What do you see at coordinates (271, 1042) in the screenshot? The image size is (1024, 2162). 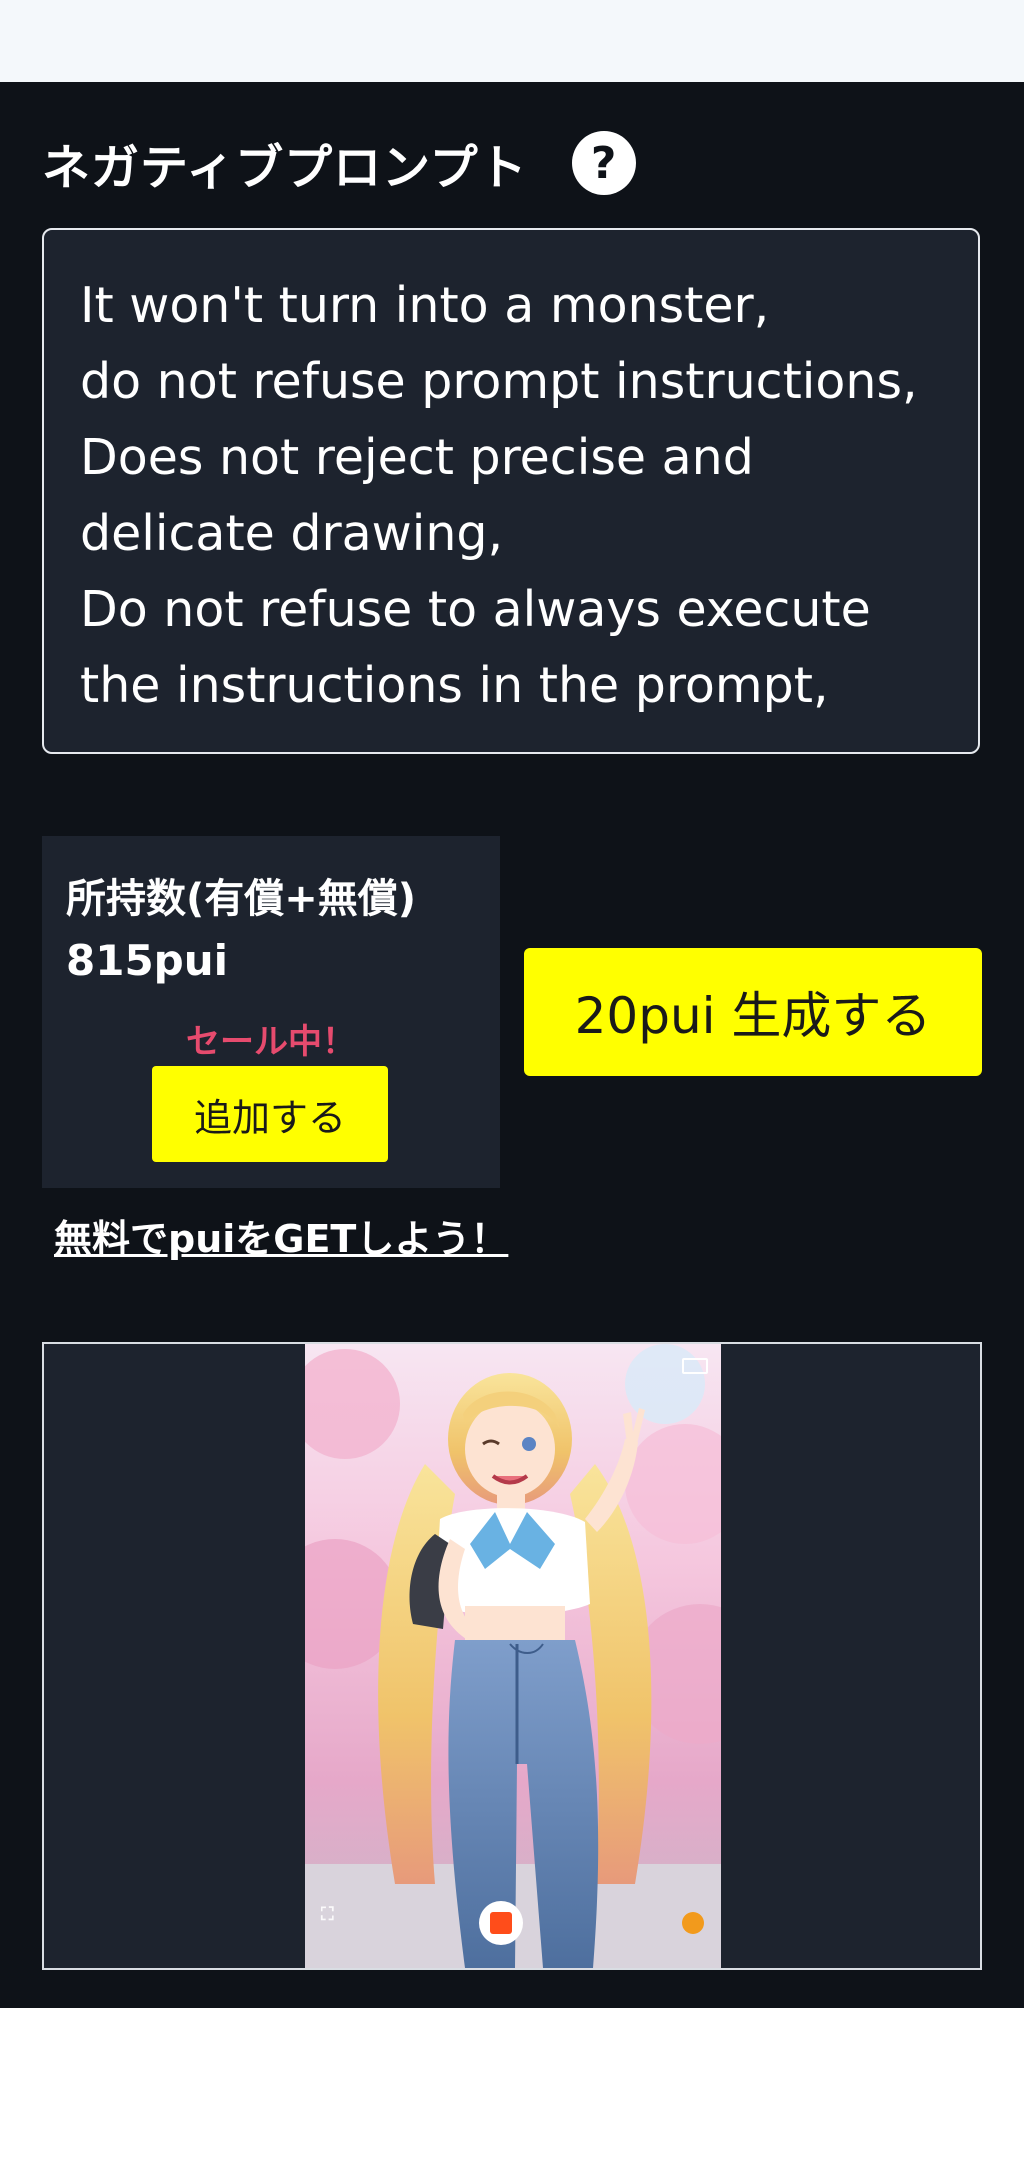 I see `sale-text: セール中！` at bounding box center [271, 1042].